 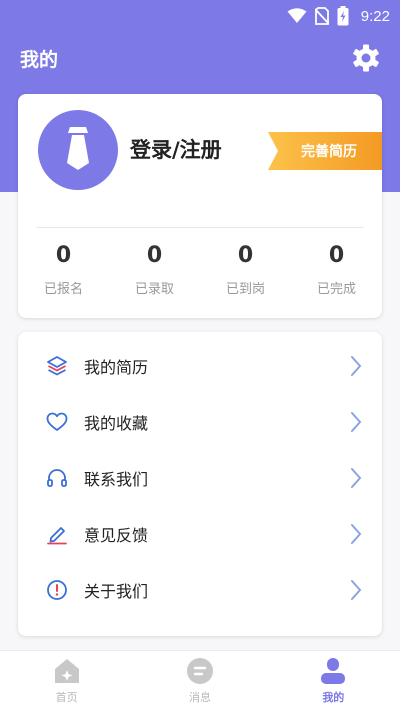 I want to click on battery-charging-icon, so click(x=343, y=16).